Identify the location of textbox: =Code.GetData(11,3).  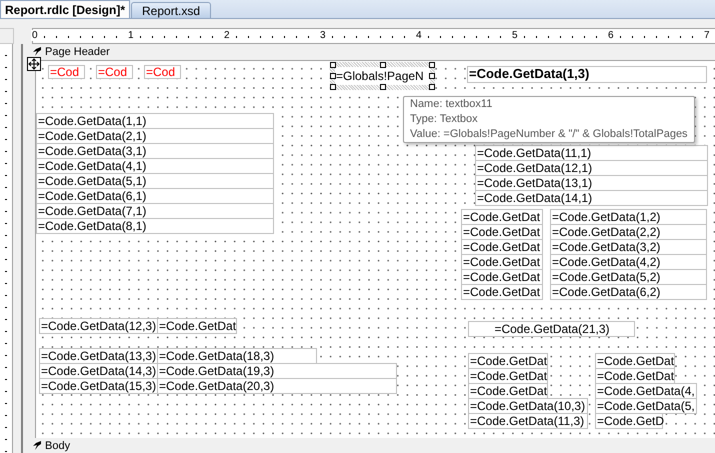
(528, 421).